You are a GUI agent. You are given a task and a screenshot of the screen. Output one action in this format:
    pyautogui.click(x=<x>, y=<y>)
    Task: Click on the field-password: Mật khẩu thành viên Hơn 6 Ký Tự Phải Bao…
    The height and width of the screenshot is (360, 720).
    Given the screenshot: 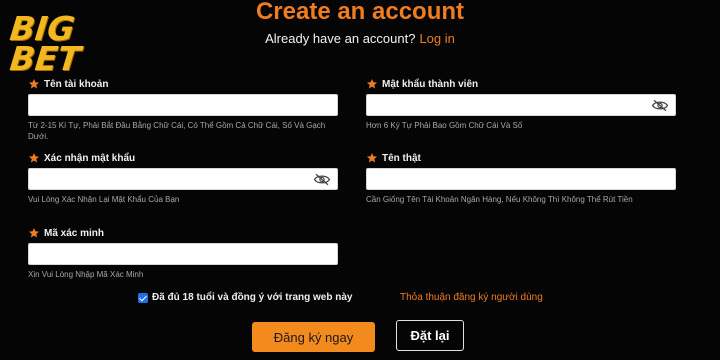 What is the action you would take?
    pyautogui.click(x=521, y=103)
    